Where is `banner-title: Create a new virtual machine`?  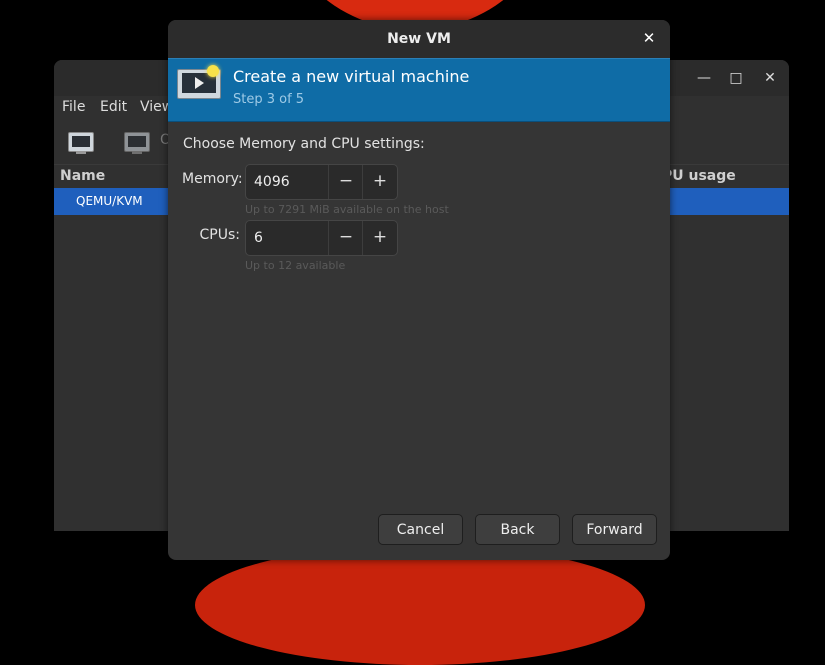 banner-title: Create a new virtual machine is located at coordinates (351, 76).